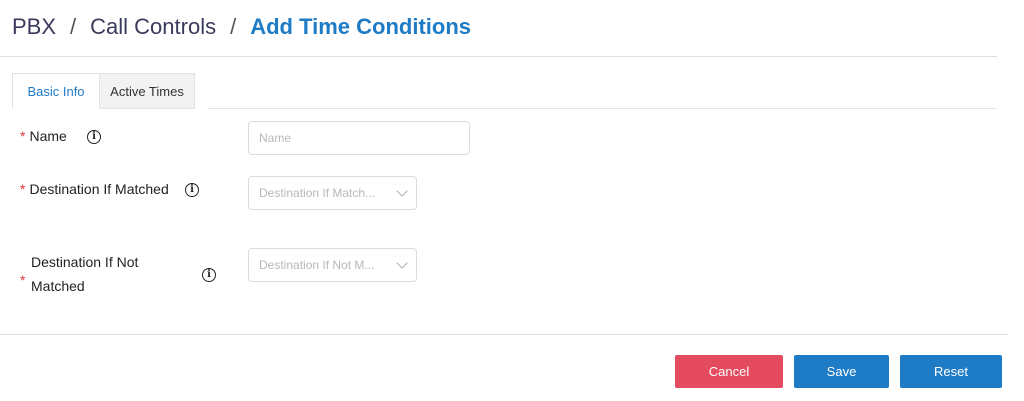 The height and width of the screenshot is (401, 1024). What do you see at coordinates (56, 91) in the screenshot?
I see `tab-basic-info: Basic Info` at bounding box center [56, 91].